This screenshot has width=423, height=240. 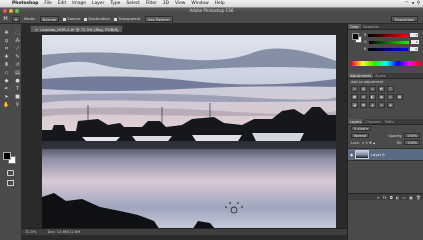 I want to click on quick-select-tool-icon: ⁂, so click(x=17, y=41).